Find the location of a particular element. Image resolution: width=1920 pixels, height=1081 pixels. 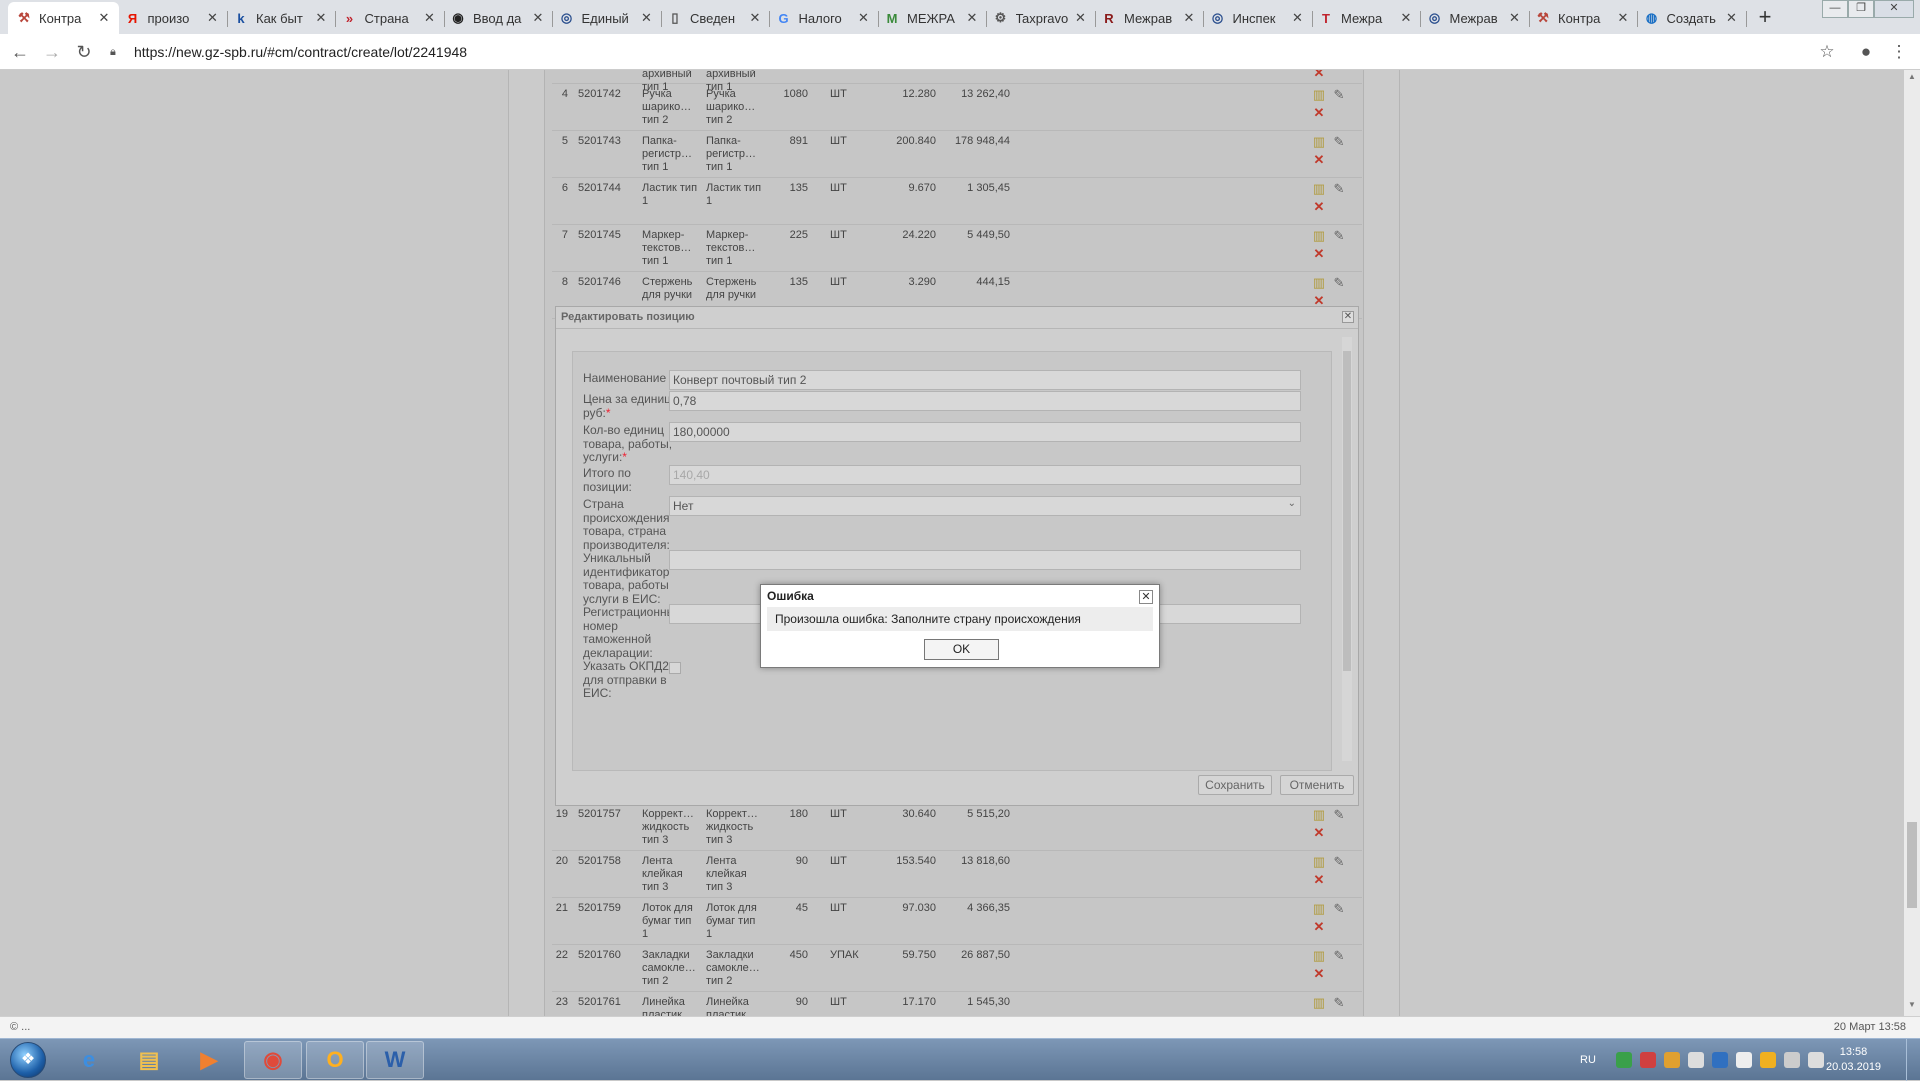

outlook-tray-icon is located at coordinates (1767, 1060).